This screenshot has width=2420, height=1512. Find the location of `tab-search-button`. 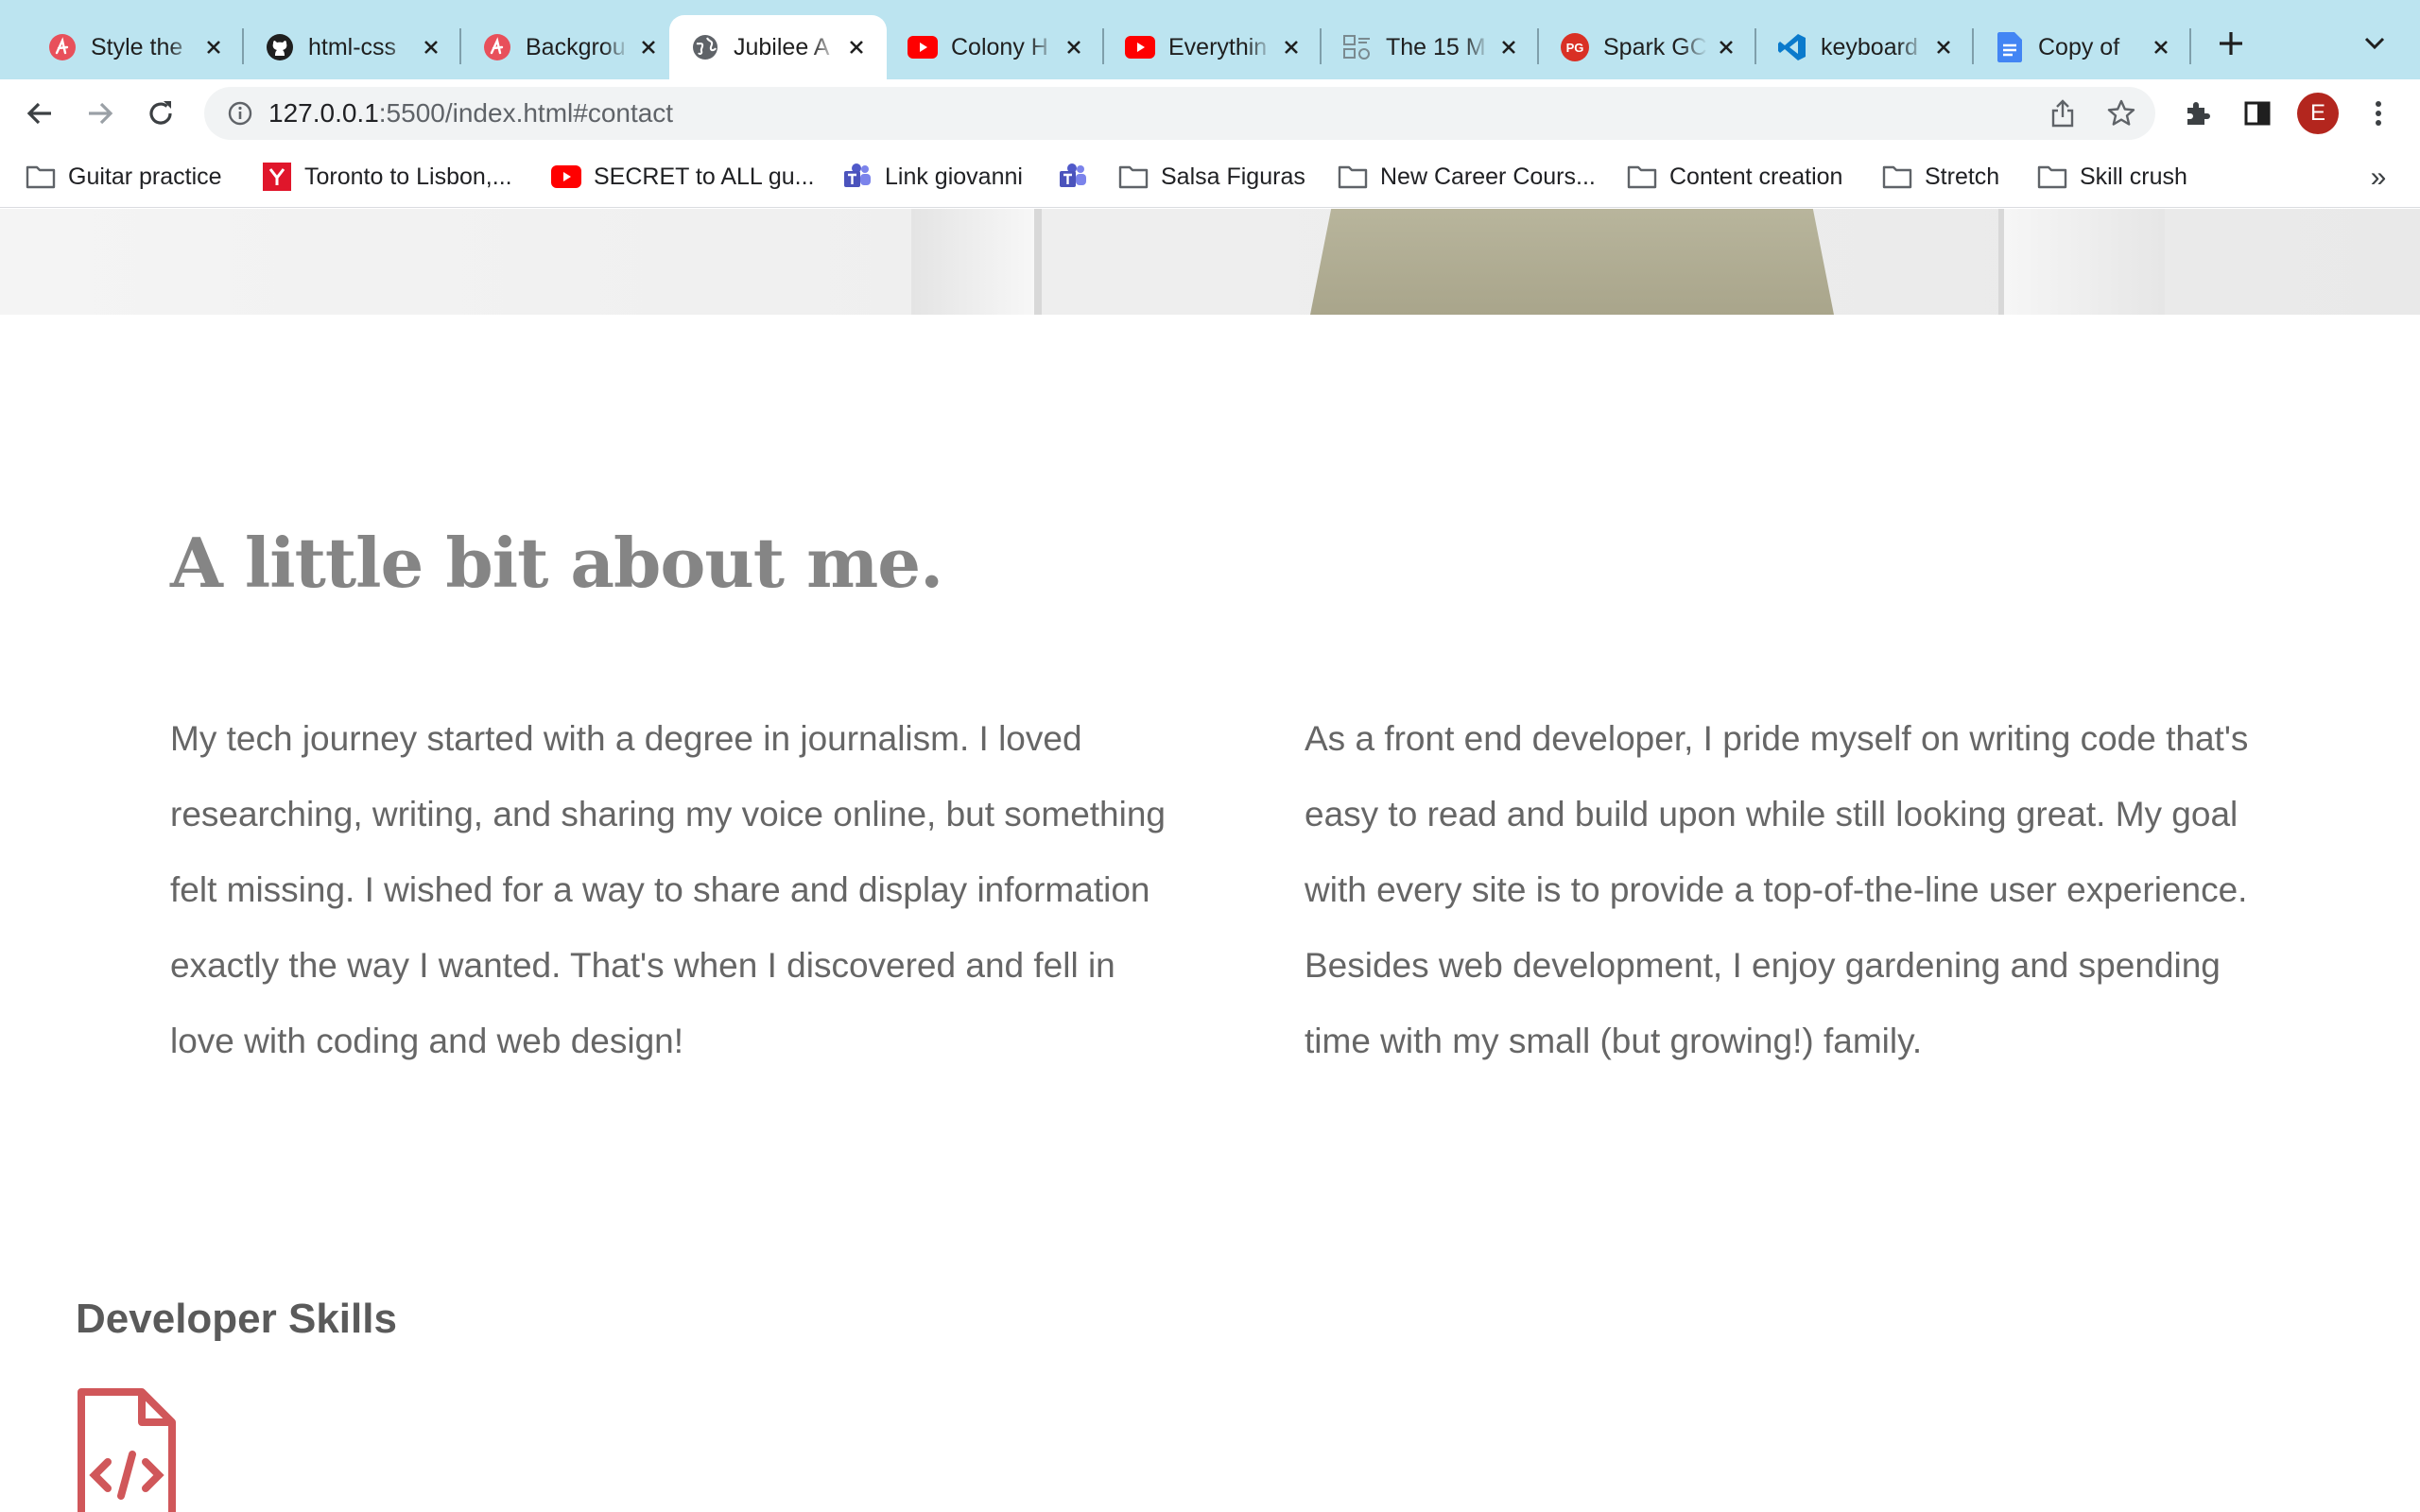

tab-search-button is located at coordinates (2375, 43).